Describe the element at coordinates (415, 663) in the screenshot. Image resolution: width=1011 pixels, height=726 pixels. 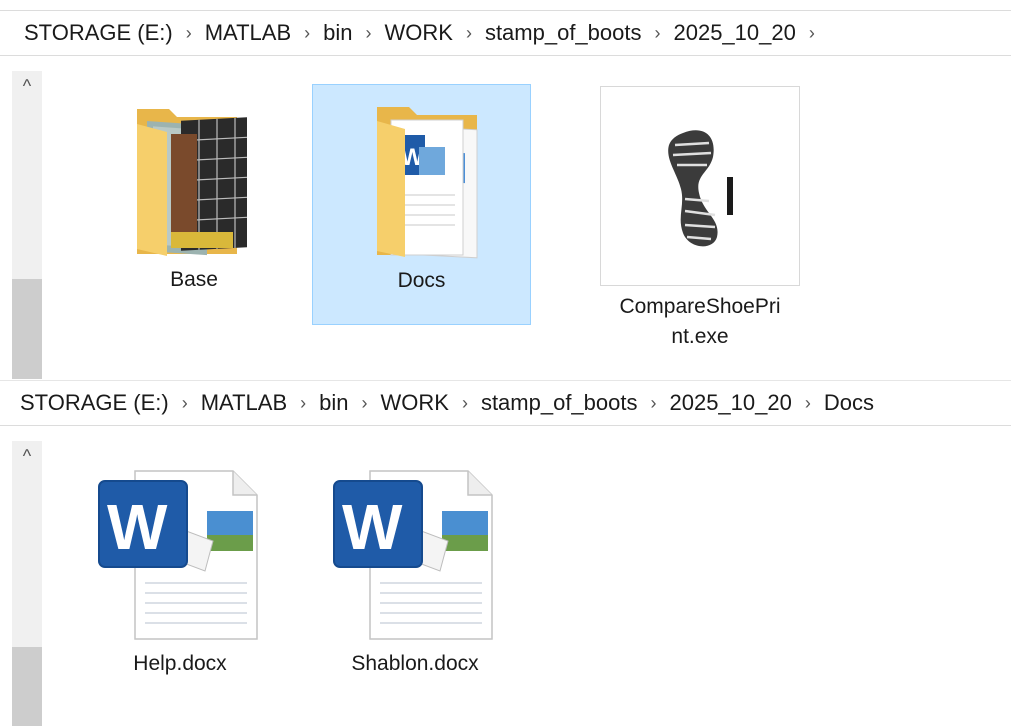
I see `file-name: Shablon.docx` at that location.